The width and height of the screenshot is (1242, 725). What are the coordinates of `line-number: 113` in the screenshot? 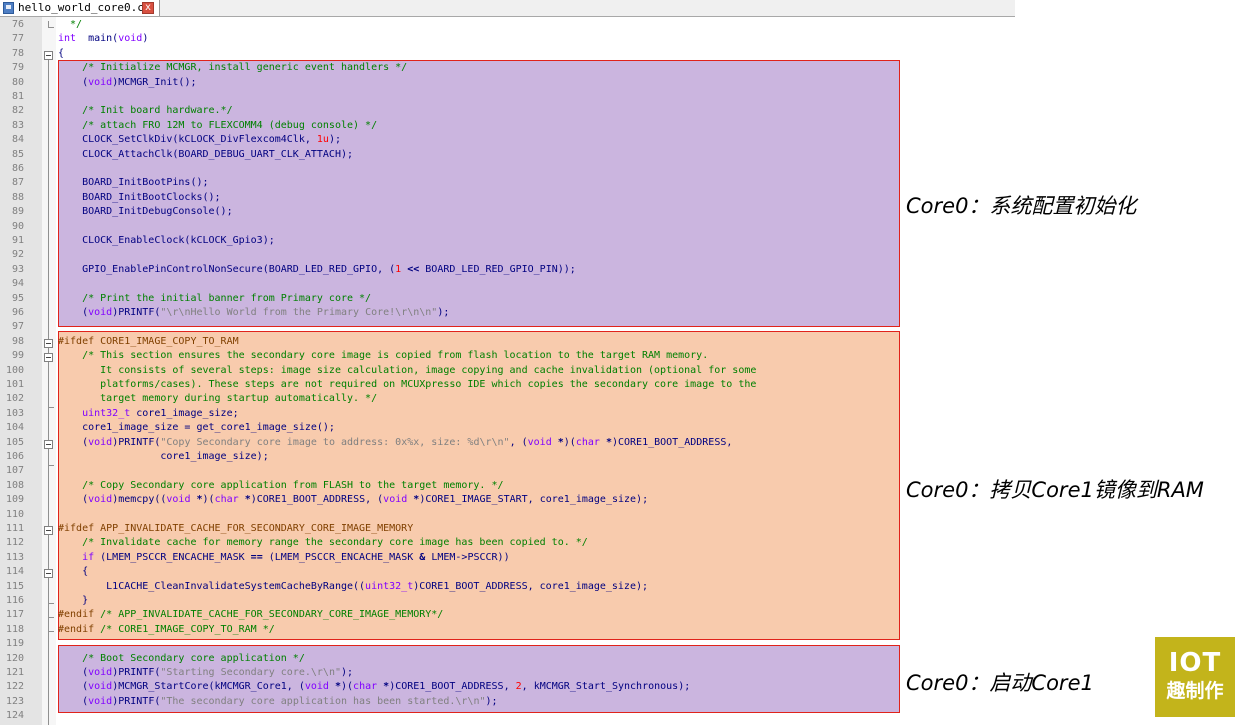 It's located at (14, 557).